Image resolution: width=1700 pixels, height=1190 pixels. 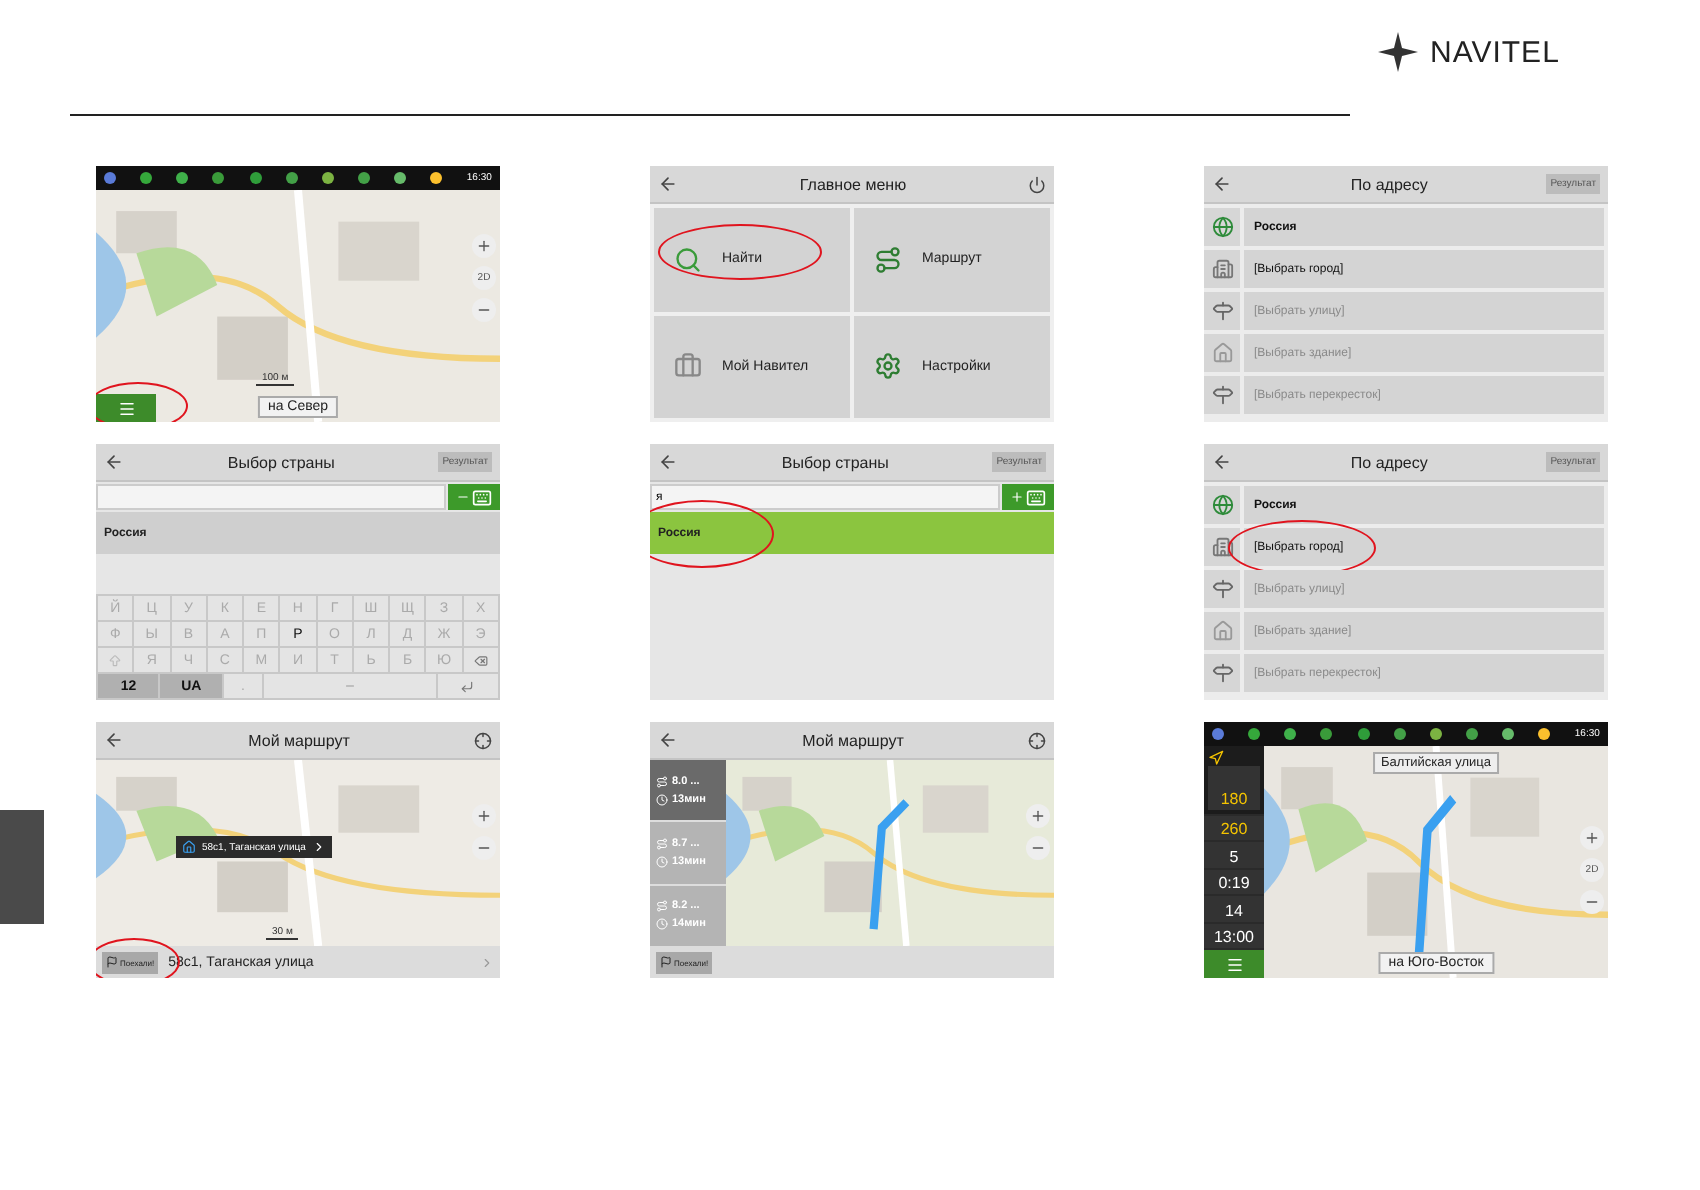 I want to click on bag-icon, so click(x=688, y=366).